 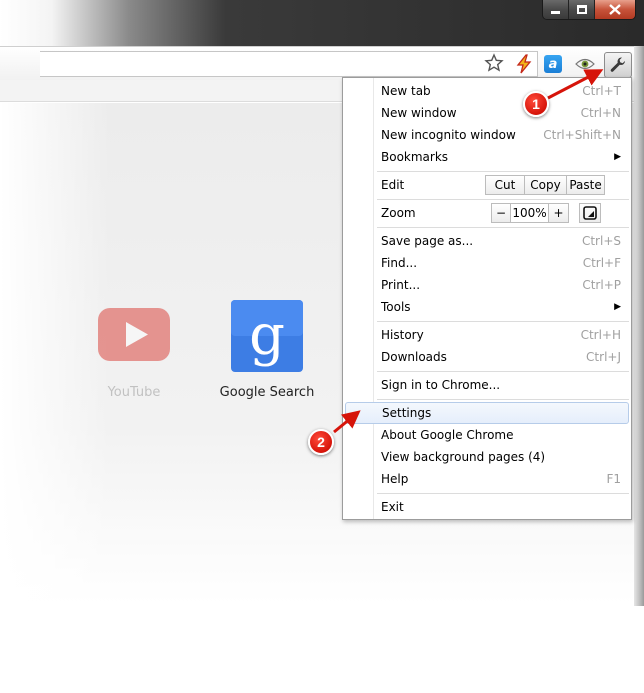 I want to click on app-label: YouTube, so click(x=134, y=392).